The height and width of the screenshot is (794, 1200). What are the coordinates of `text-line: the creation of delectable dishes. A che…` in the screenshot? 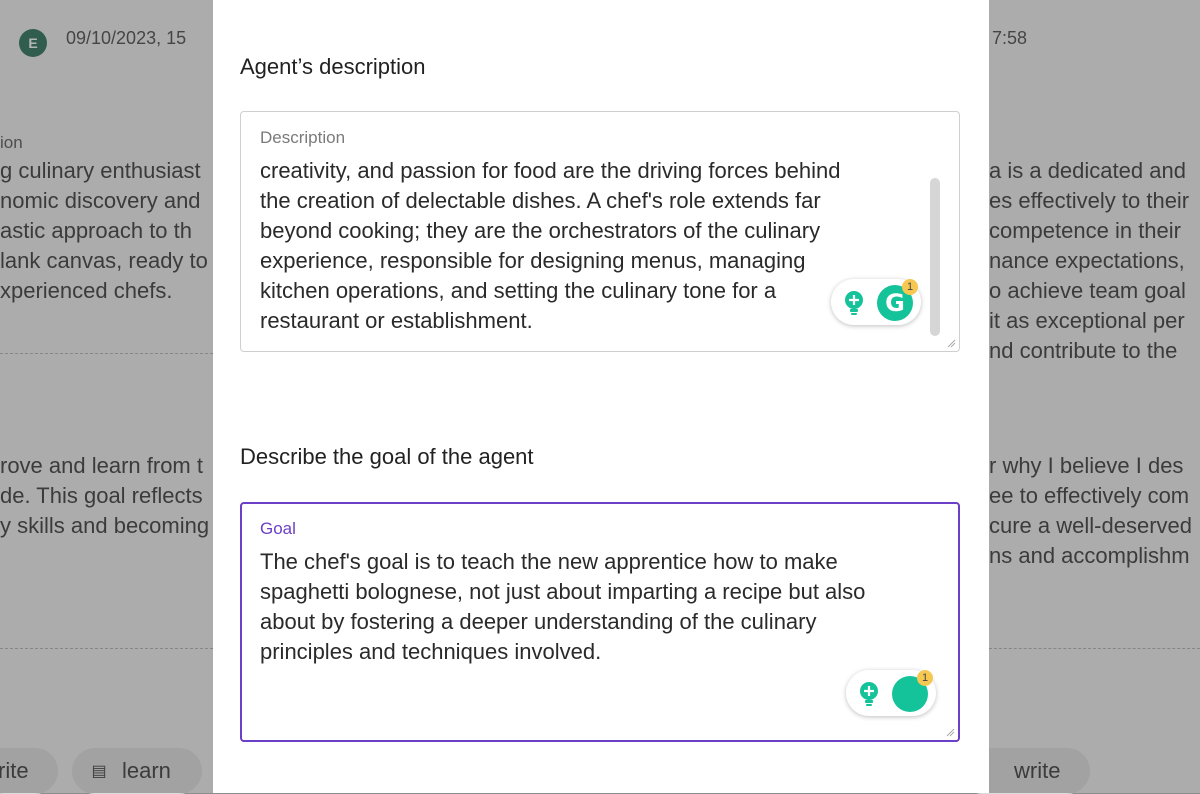 It's located at (540, 200).